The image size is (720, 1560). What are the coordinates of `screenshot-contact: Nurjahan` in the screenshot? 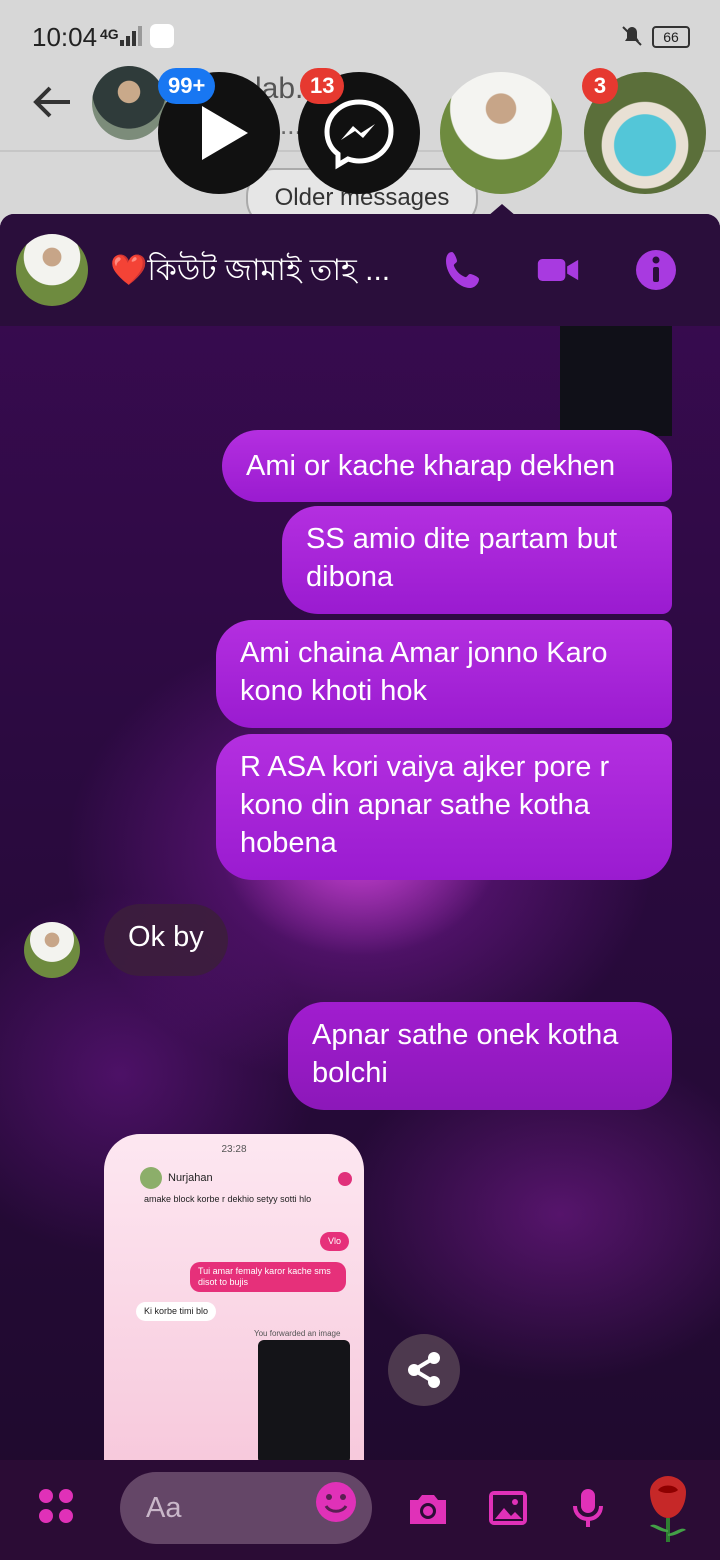 It's located at (190, 1178).